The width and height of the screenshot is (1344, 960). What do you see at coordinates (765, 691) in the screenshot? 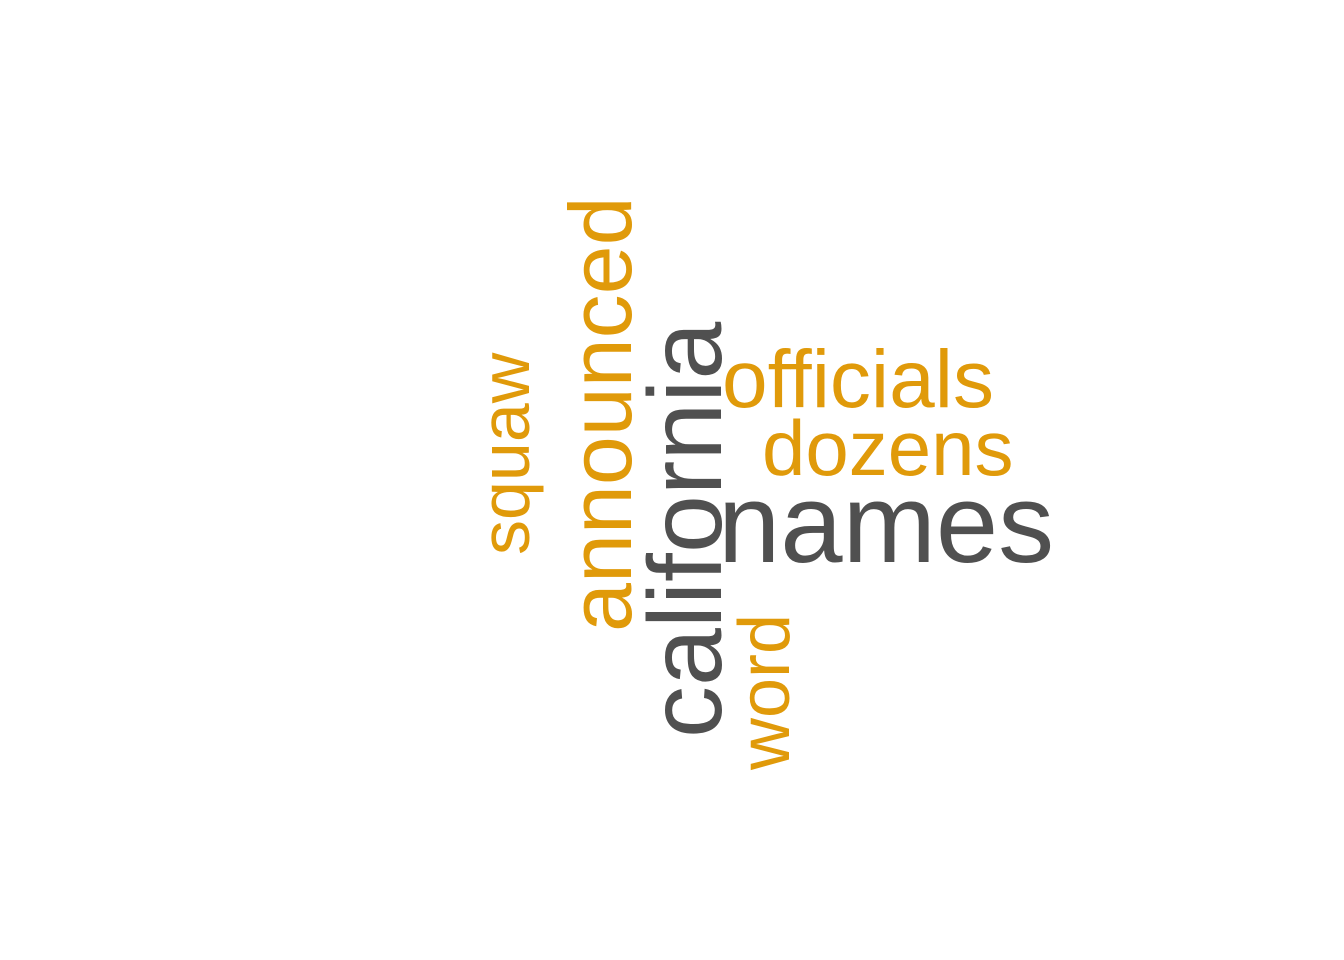
I see `word-word: word` at bounding box center [765, 691].